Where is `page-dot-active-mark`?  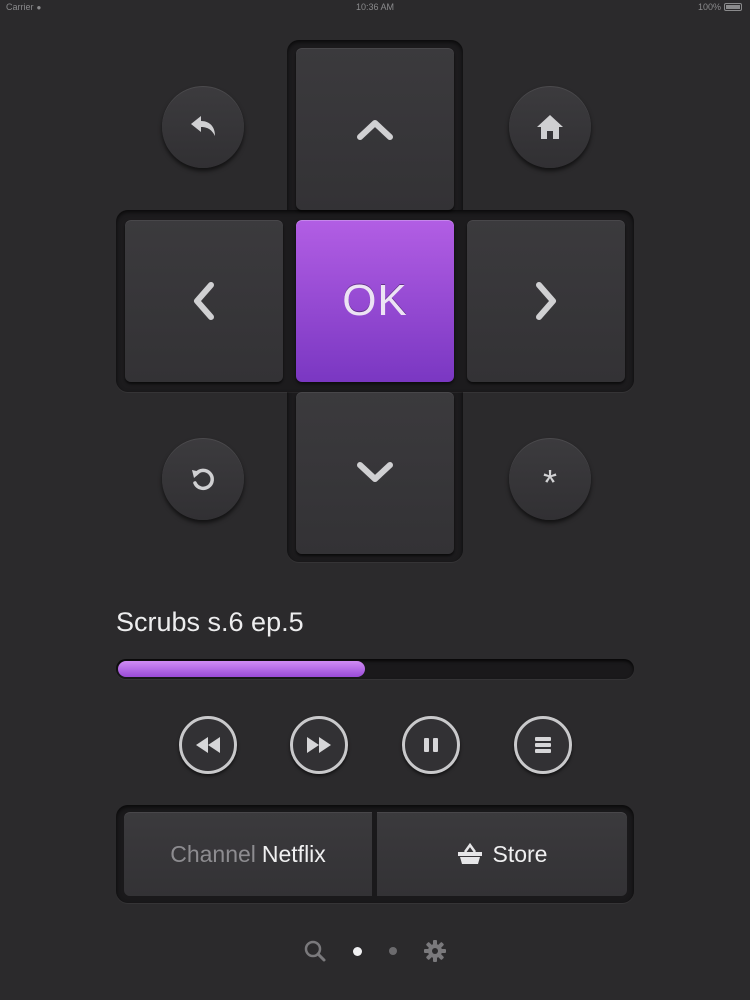 page-dot-active-mark is located at coordinates (357, 951).